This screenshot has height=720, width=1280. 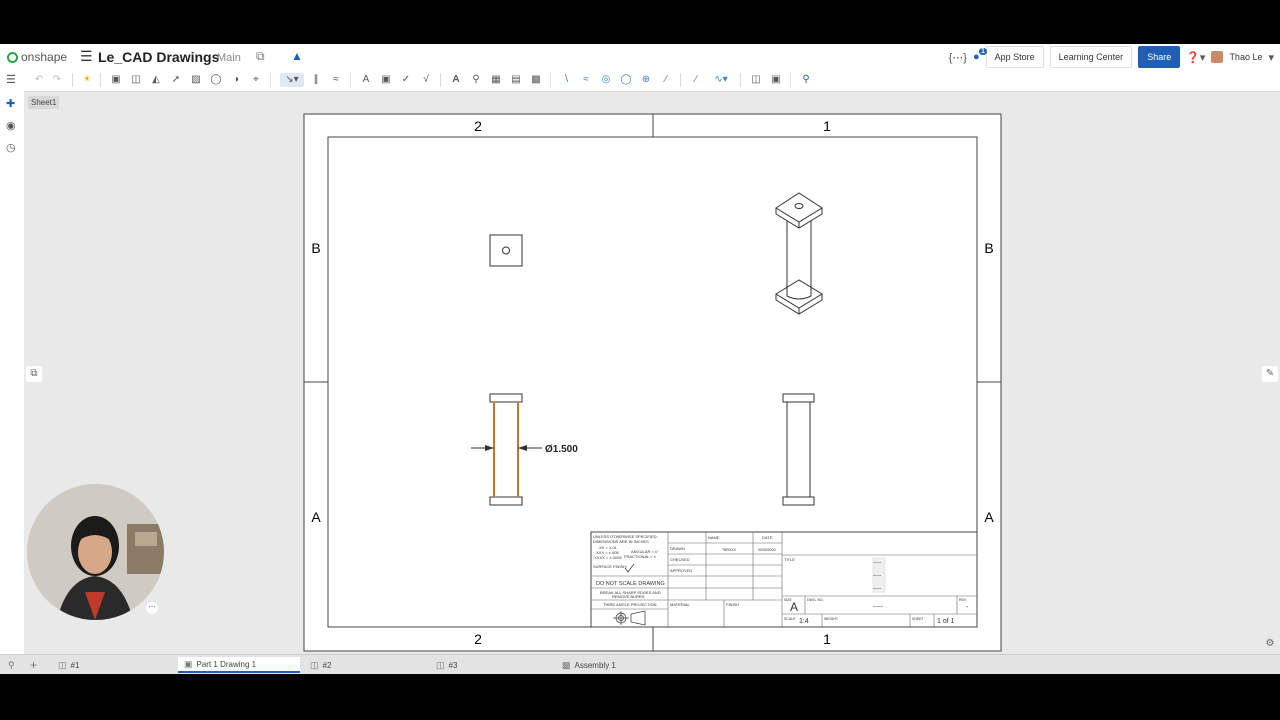 I want to click on size-value: A, so click(x=794, y=607).